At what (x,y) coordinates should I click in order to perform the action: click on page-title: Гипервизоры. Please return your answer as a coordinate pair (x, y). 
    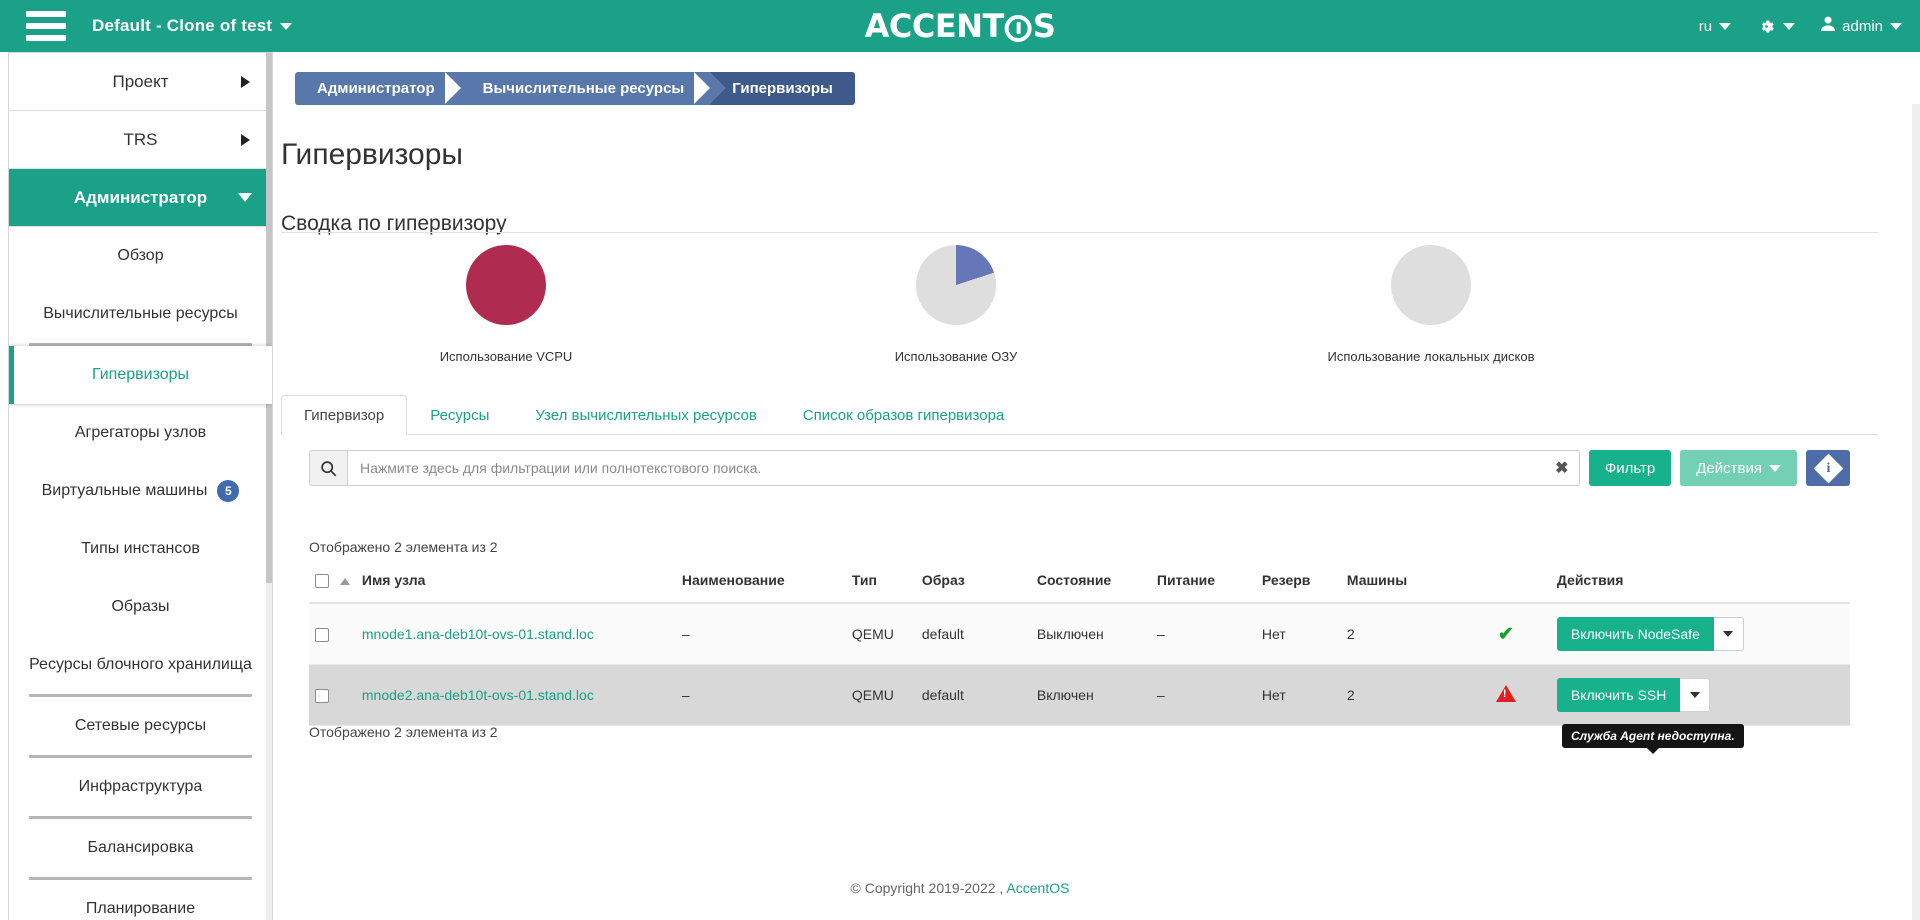
    Looking at the image, I should click on (372, 155).